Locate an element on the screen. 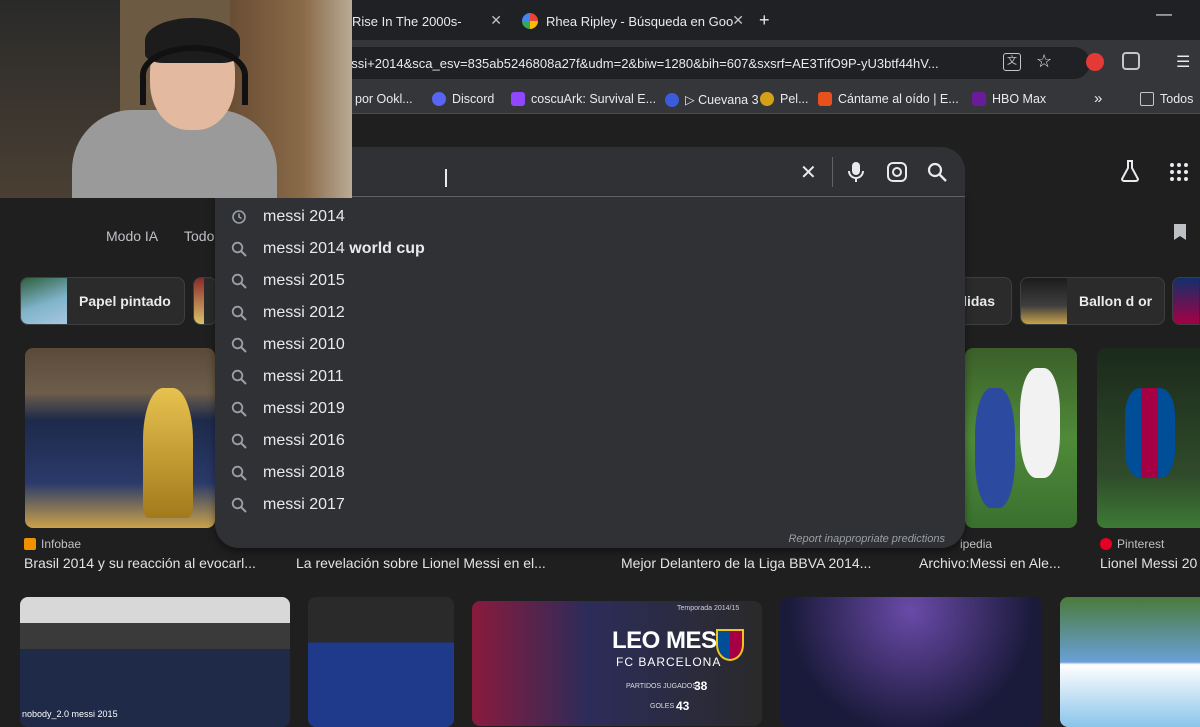  tab-title: Rise In The 2000s- is located at coordinates (407, 21).